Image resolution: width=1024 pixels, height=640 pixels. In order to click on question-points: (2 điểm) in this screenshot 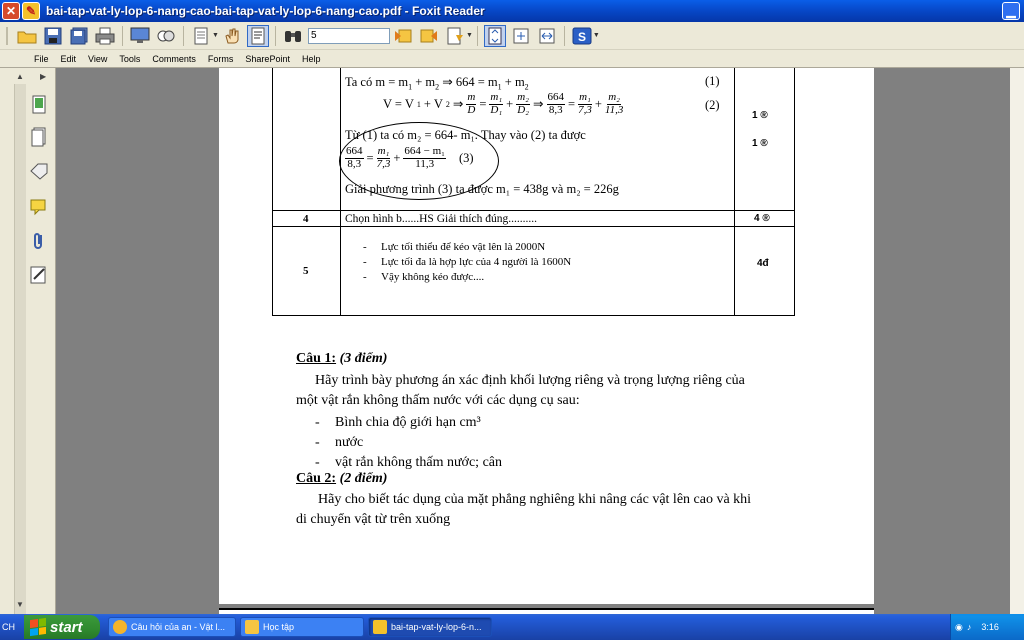, I will do `click(362, 478)`.